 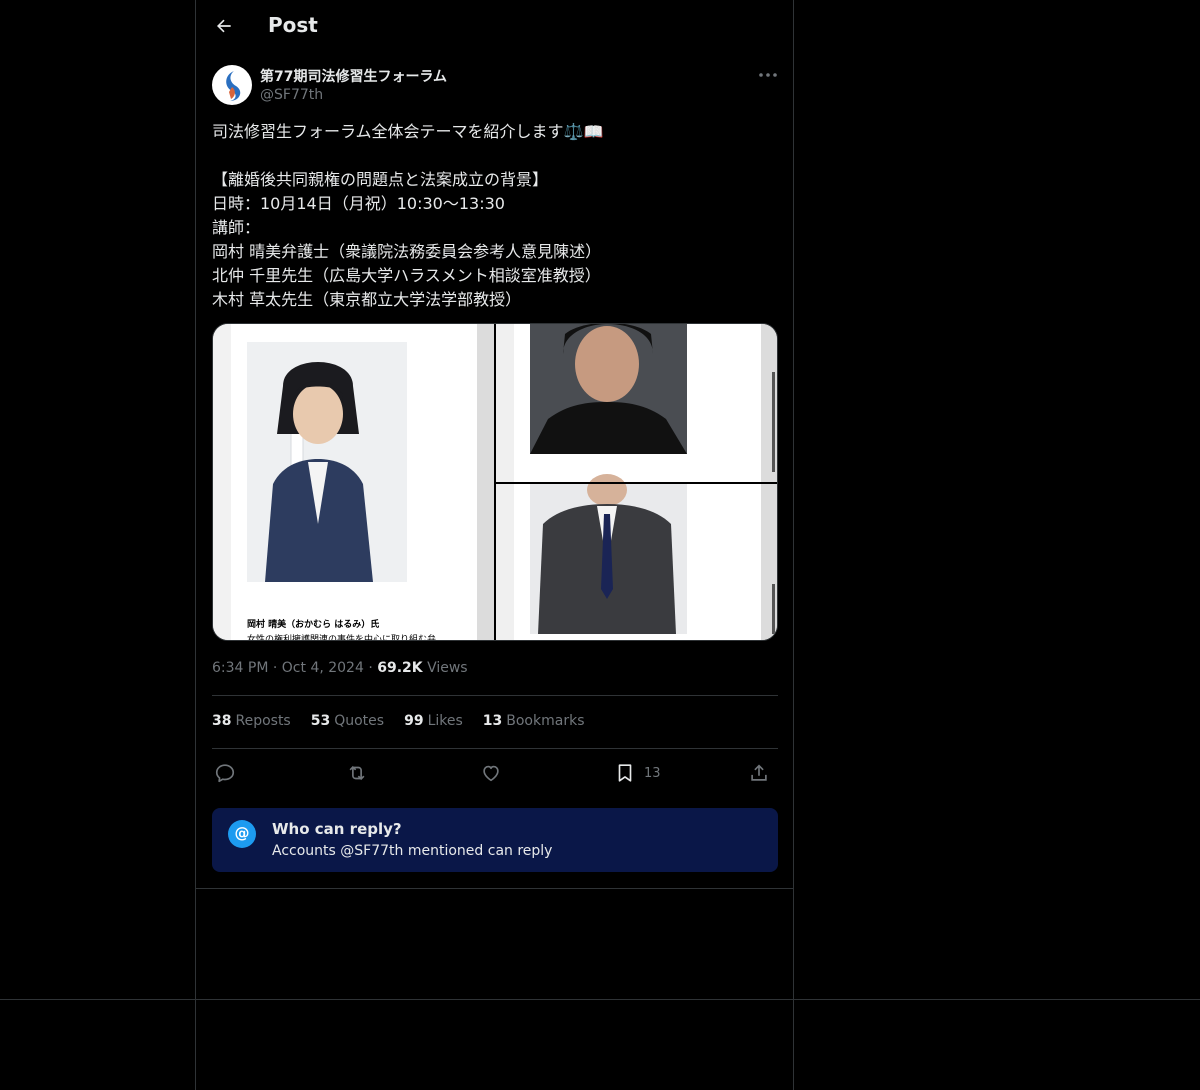 I want to click on reply-button, so click(x=225, y=773).